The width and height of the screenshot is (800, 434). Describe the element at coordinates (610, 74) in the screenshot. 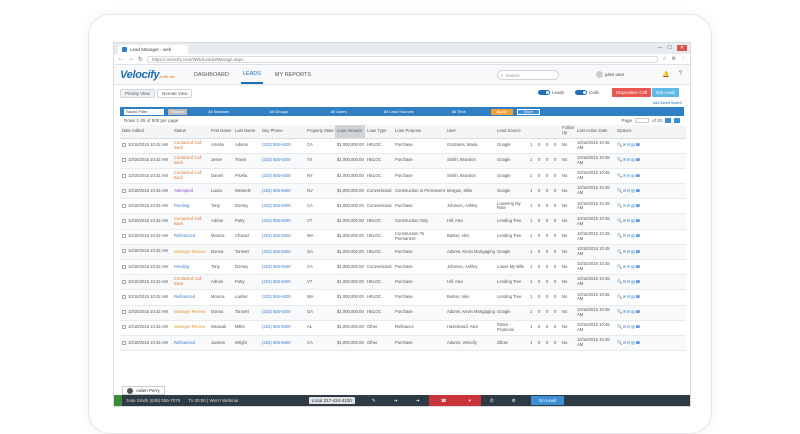

I see `user-menu: jules user` at that location.